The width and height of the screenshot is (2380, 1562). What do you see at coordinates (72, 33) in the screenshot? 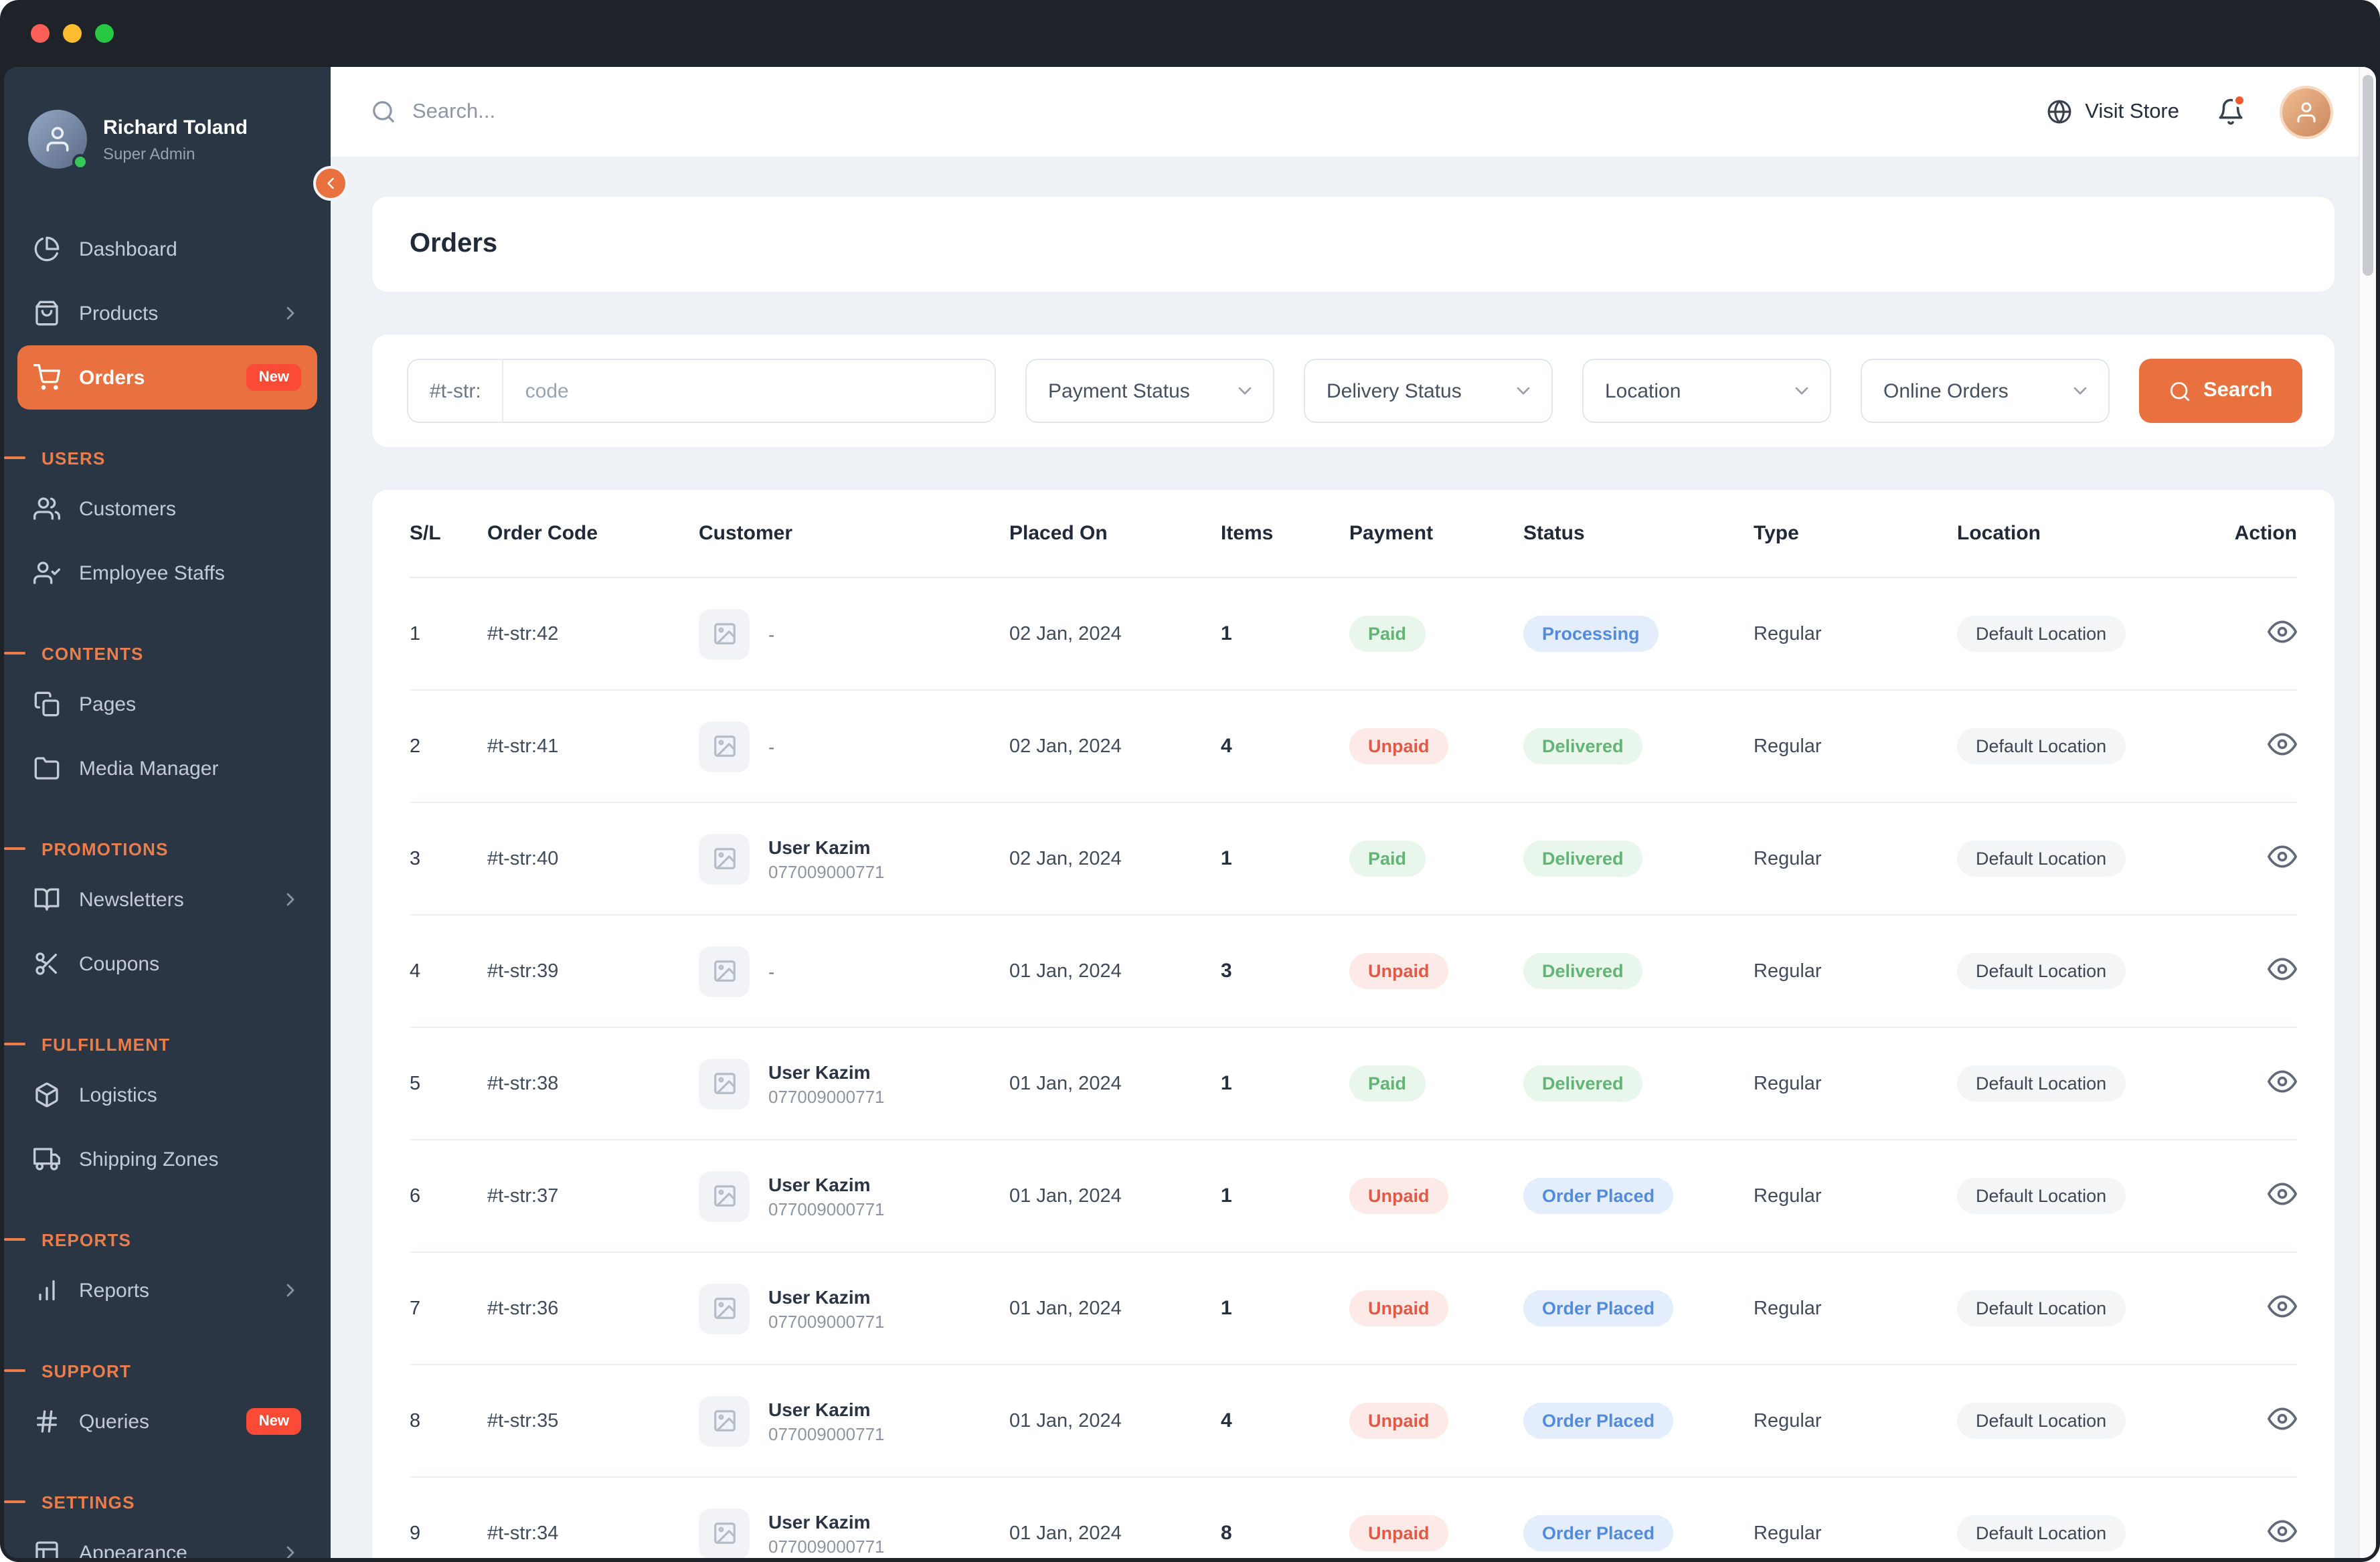
I see `minimize-window-button` at bounding box center [72, 33].